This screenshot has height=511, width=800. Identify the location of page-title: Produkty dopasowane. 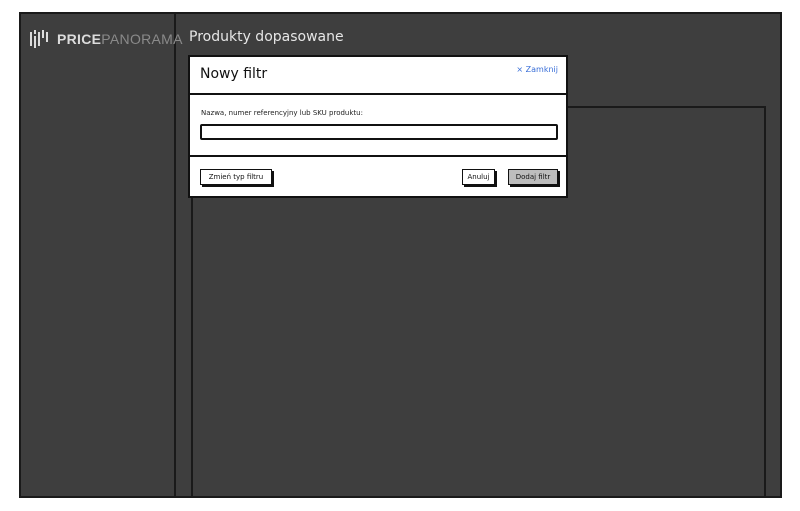
(266, 37).